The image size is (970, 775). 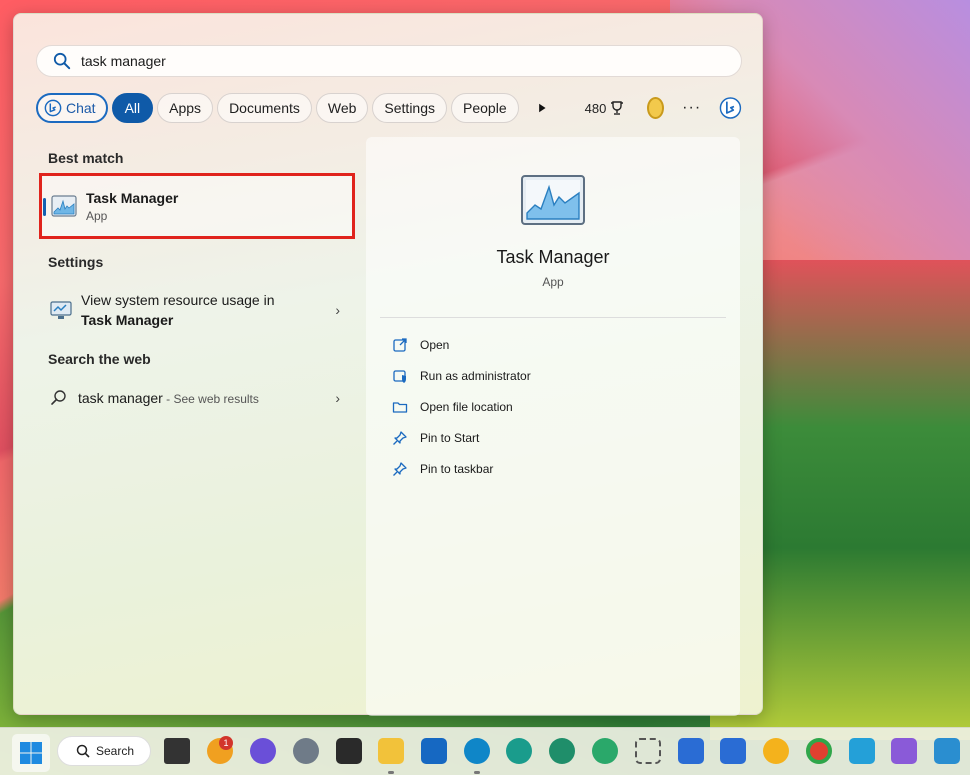 What do you see at coordinates (947, 751) in the screenshot?
I see `dev-home-icon` at bounding box center [947, 751].